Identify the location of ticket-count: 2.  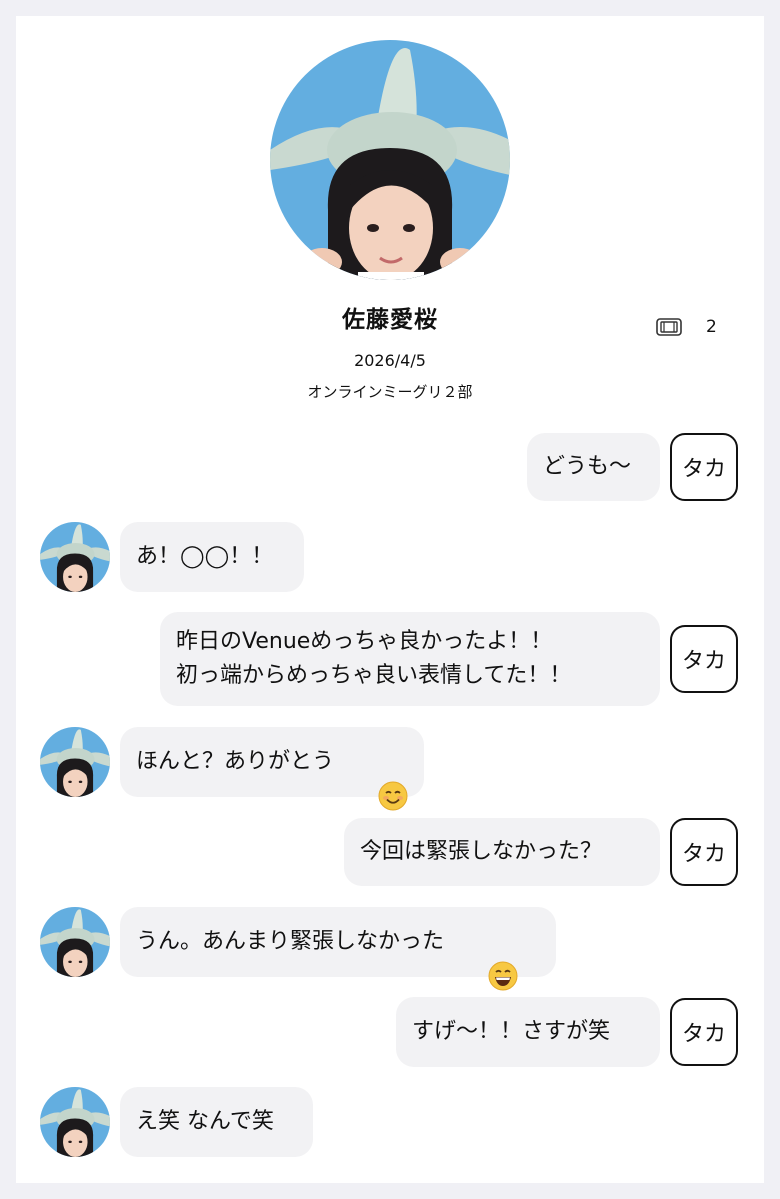
(711, 327).